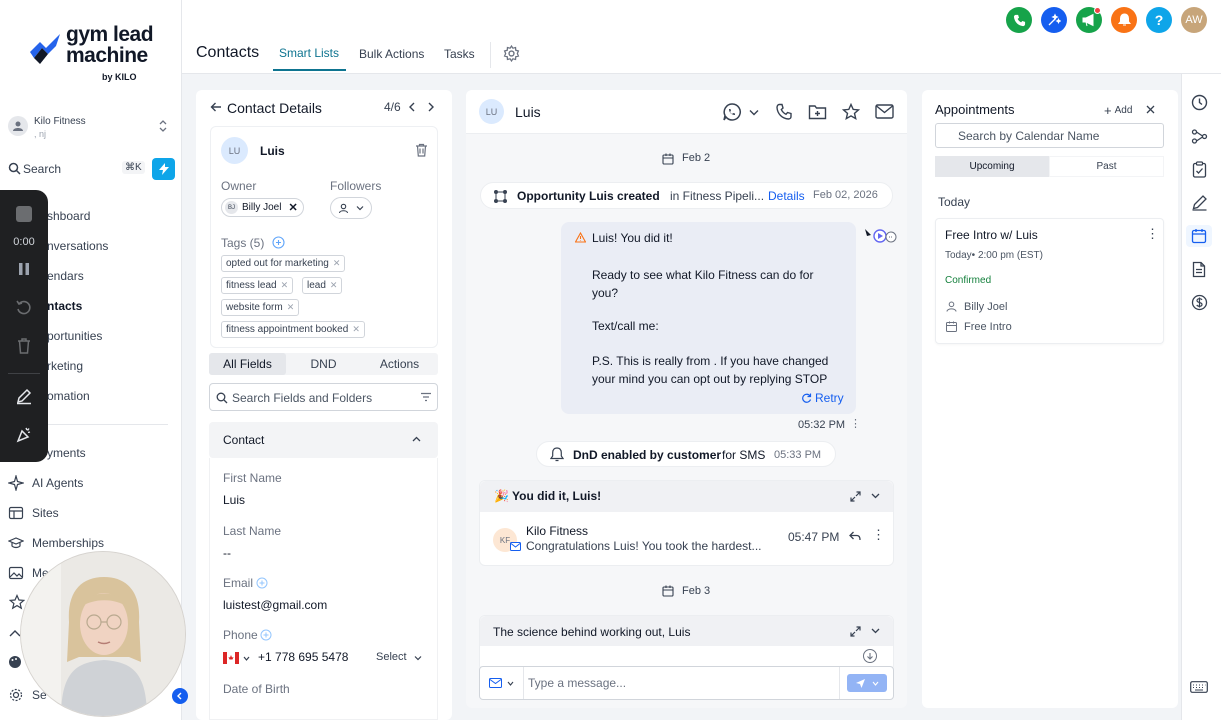 This screenshot has height=720, width=1221. Describe the element at coordinates (64, 306) in the screenshot. I see `sidebar-item-contacts: ntacts` at that location.